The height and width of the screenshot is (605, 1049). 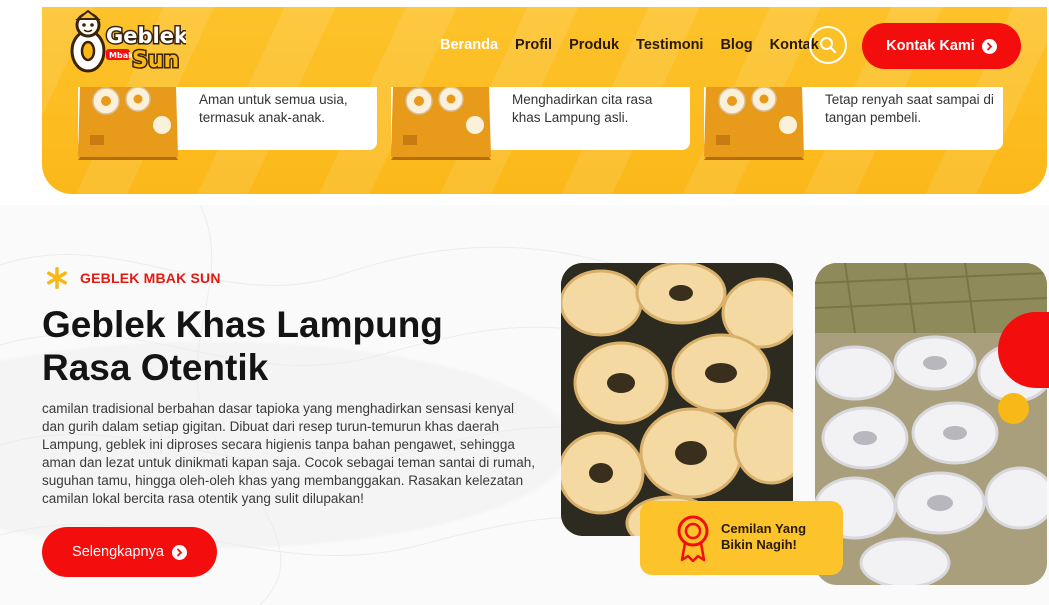 I want to click on decor-yellow-dot, so click(x=1013, y=408).